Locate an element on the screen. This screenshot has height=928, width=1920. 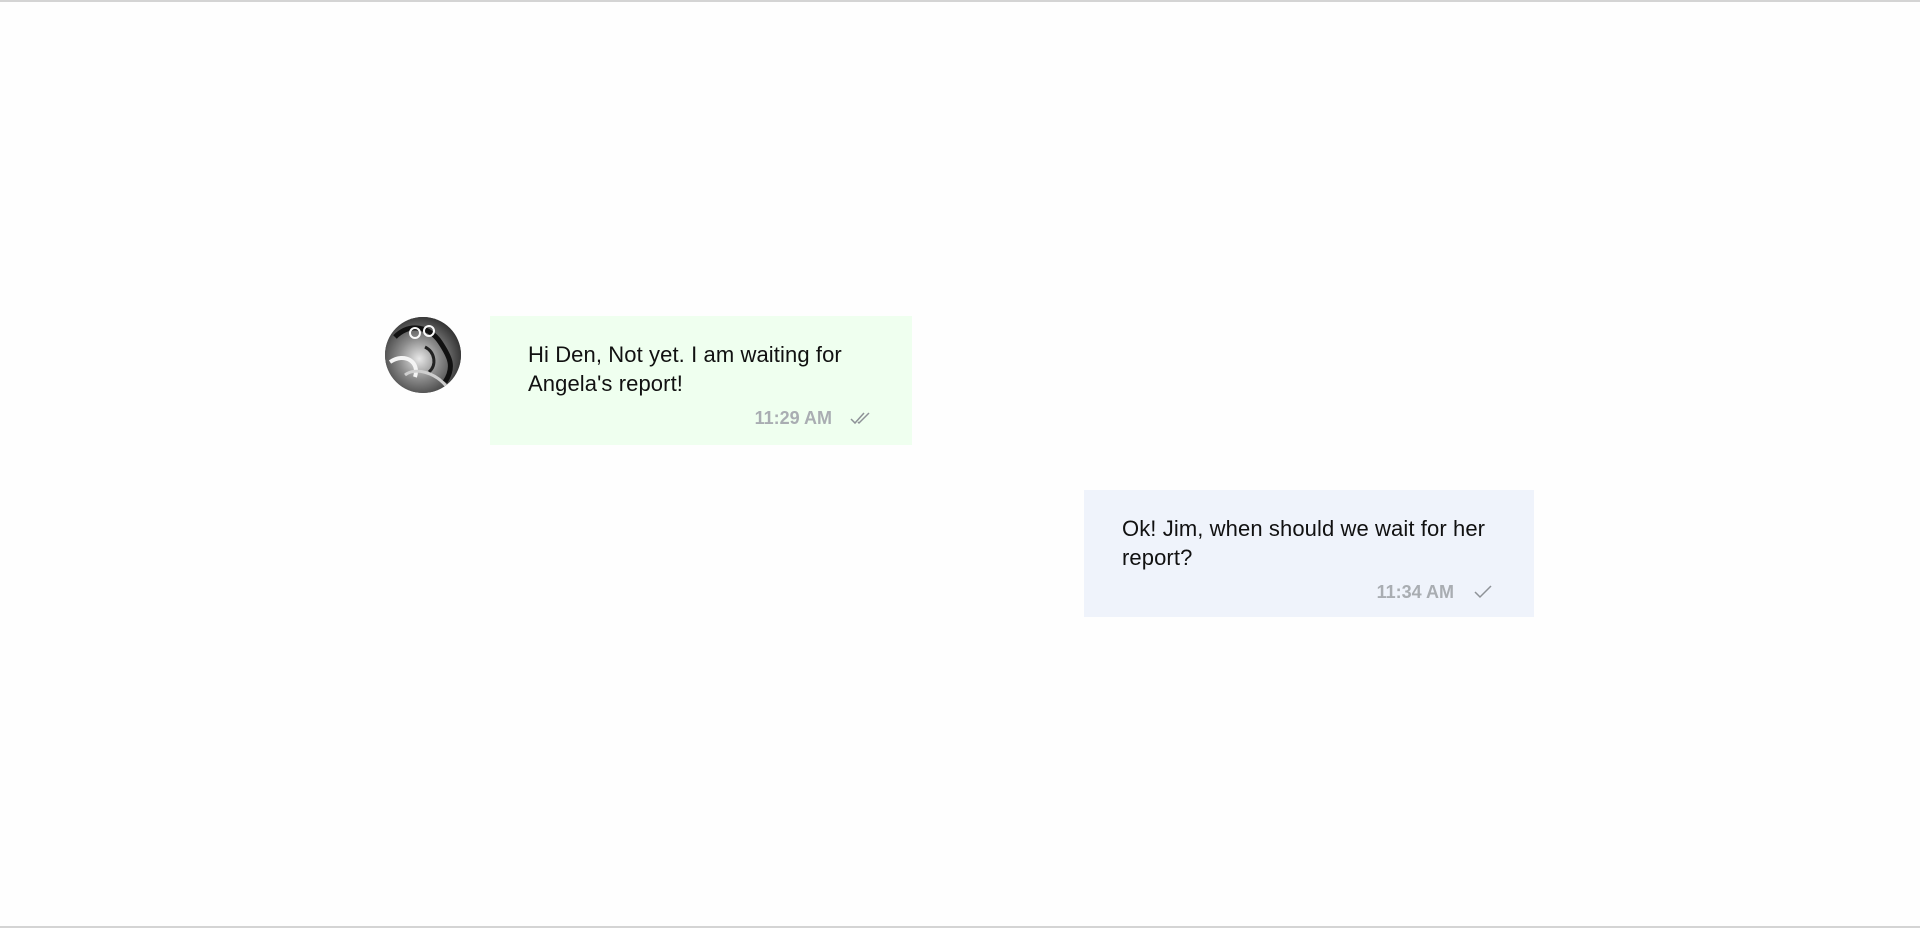
message-timestamp: 11:34 AM is located at coordinates (1415, 591).